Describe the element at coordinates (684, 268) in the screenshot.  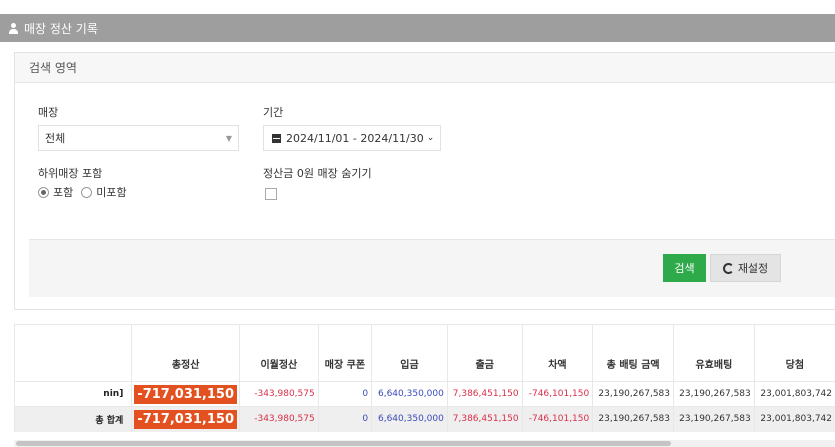
I see `search-button: 검색` at that location.